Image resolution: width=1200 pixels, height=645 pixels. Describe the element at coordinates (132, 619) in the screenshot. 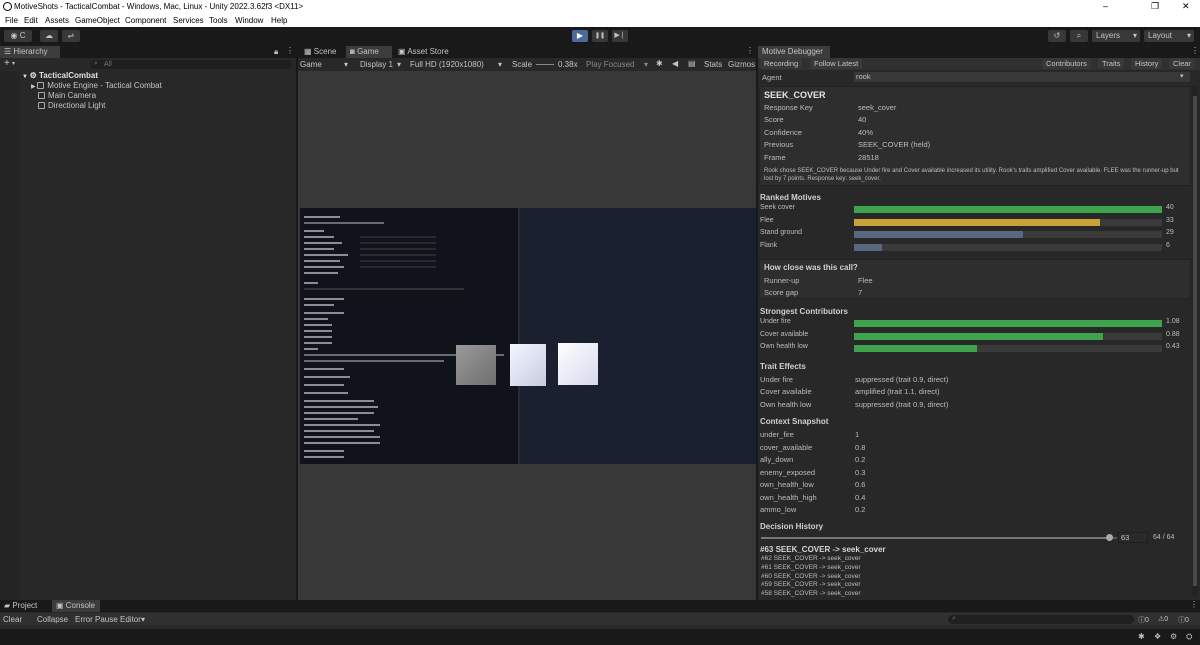

I see `editor-dropdown: Editor ▾` at that location.